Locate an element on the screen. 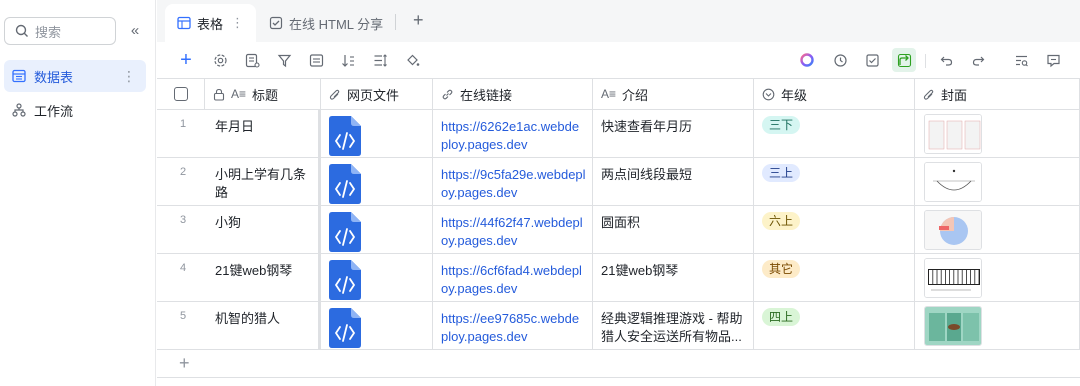 The width and height of the screenshot is (1080, 386). sidebar-item-label: 工作流 is located at coordinates (54, 111).